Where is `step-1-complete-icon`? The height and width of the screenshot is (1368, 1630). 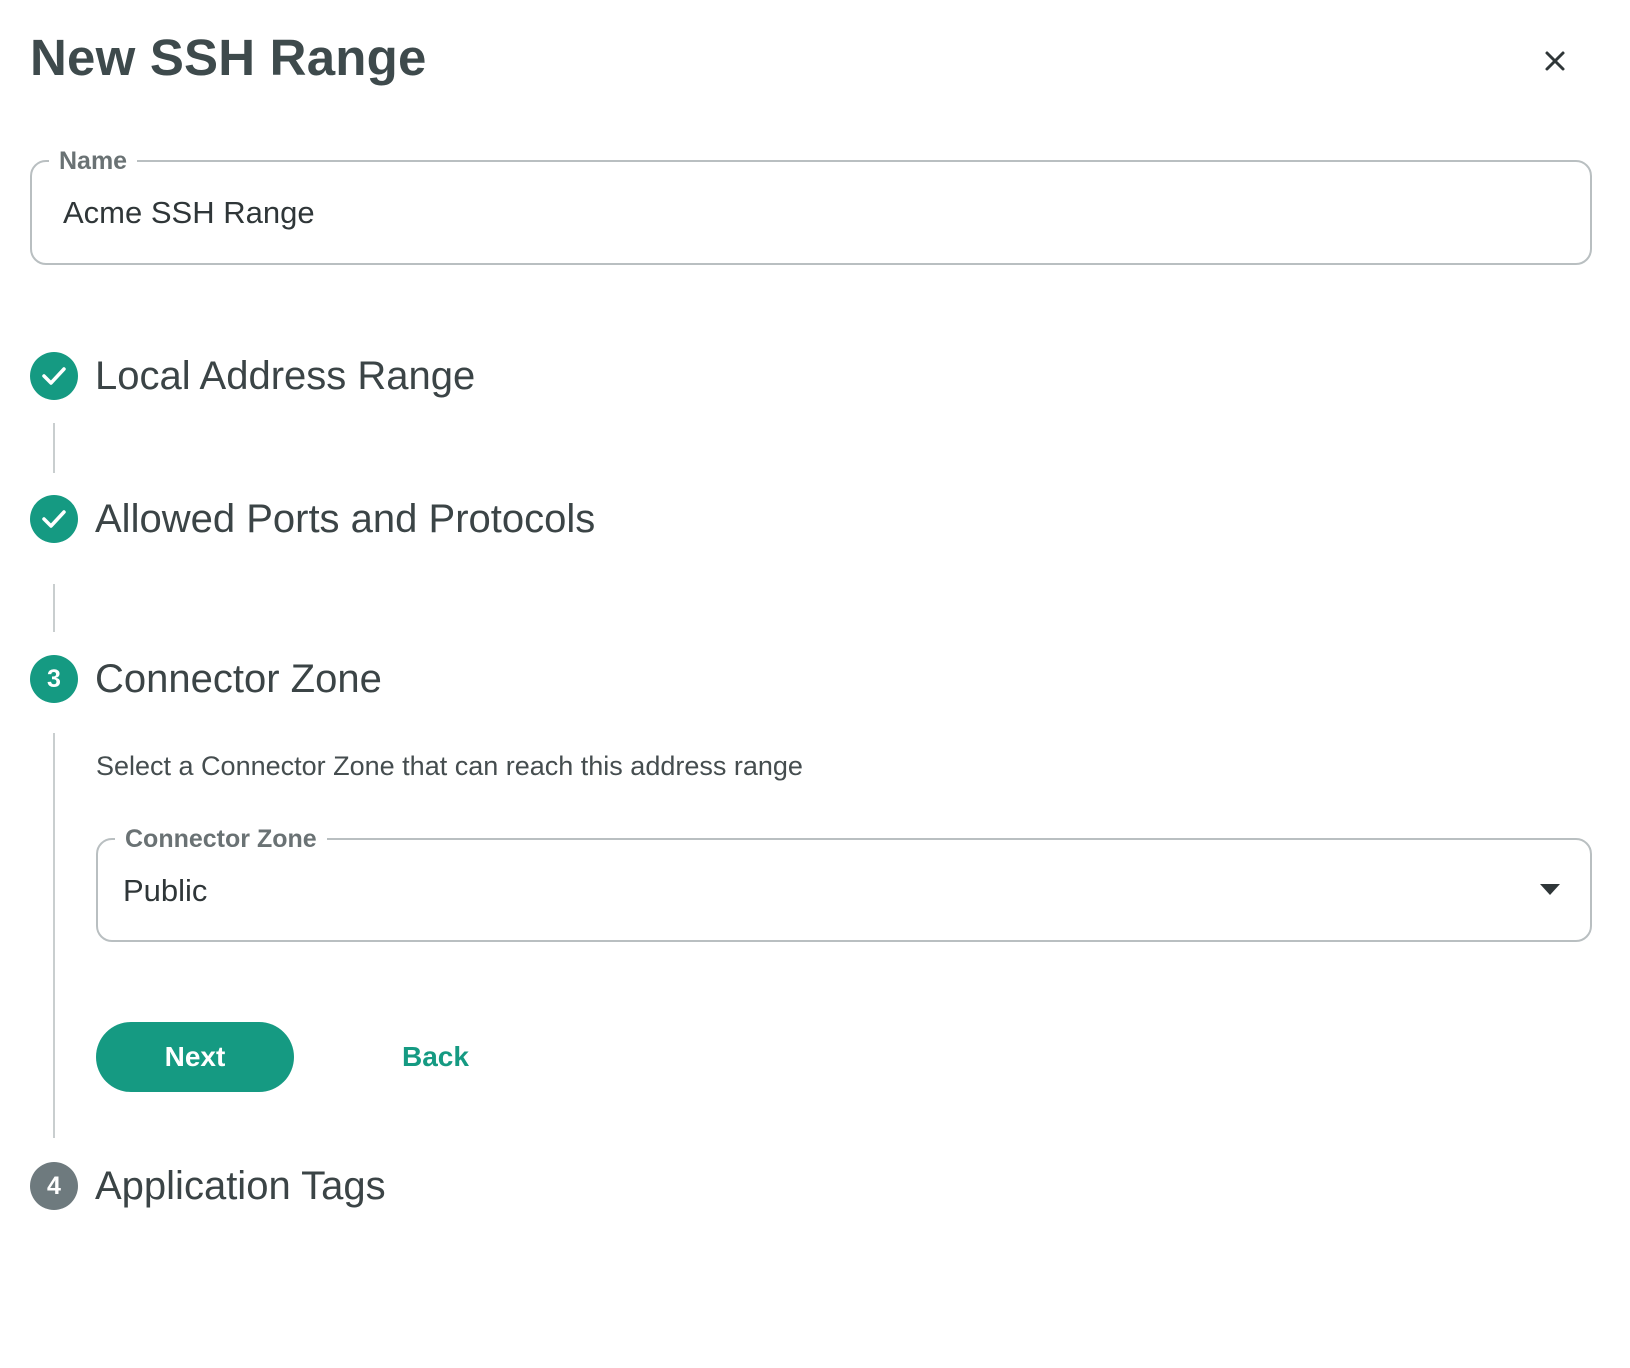 step-1-complete-icon is located at coordinates (54, 376).